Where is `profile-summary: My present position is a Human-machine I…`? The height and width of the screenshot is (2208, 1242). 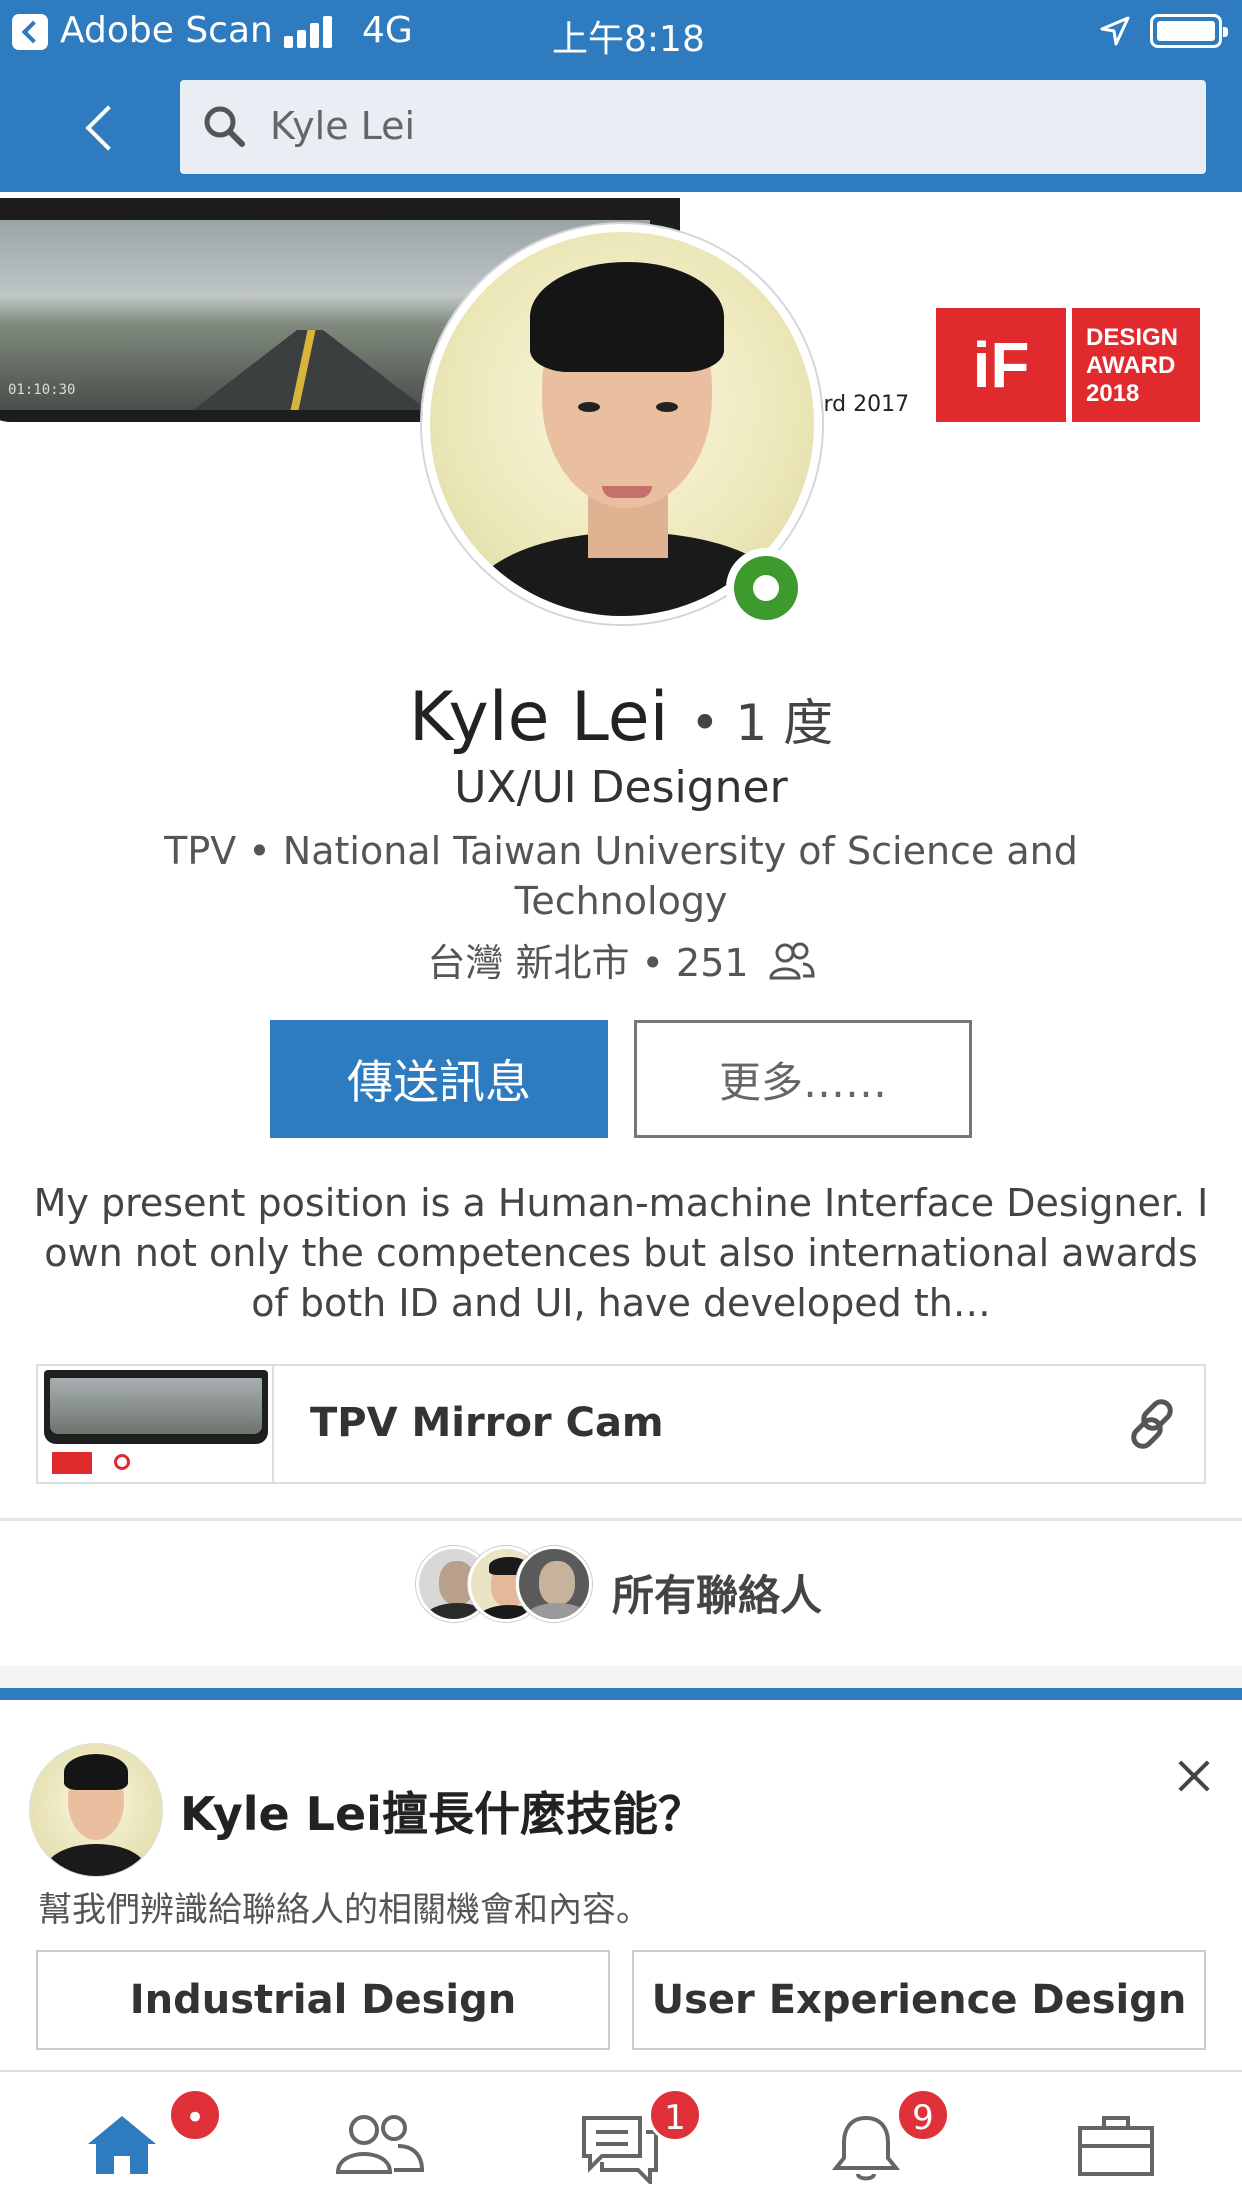 profile-summary: My present position is a Human-machine I… is located at coordinates (621, 1253).